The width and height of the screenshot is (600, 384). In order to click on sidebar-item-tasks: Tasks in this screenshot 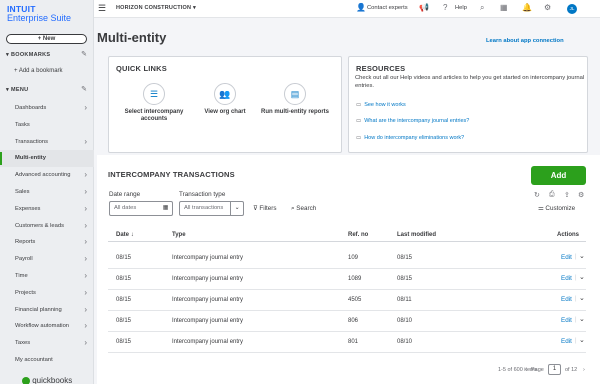, I will do `click(47, 125)`.